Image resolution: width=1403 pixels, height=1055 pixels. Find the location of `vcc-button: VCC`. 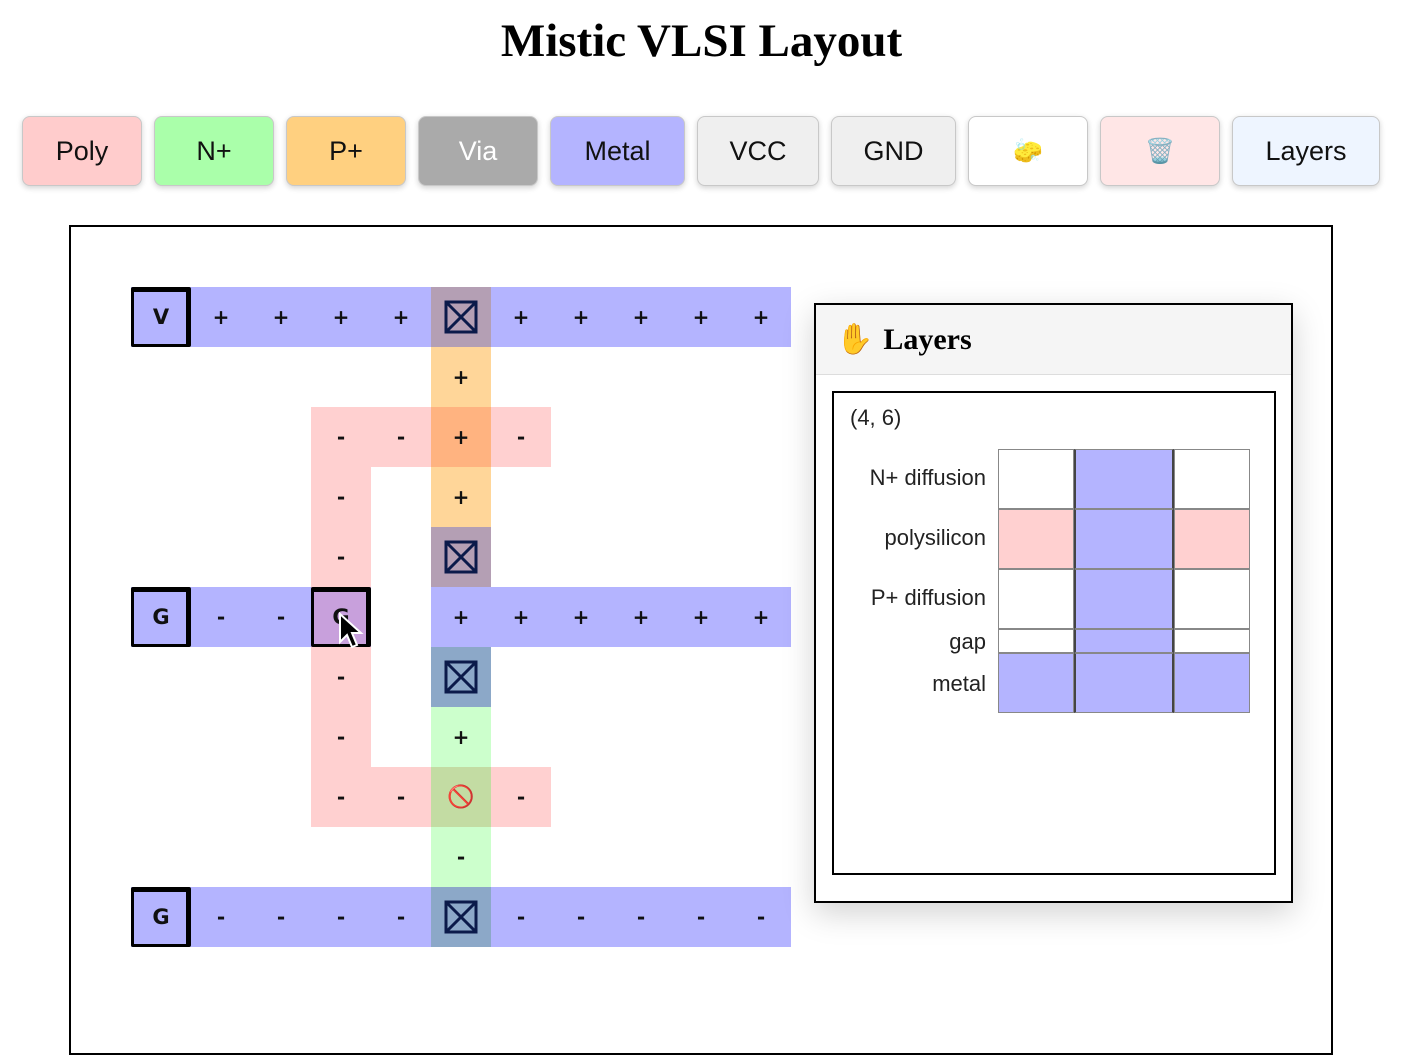

vcc-button: VCC is located at coordinates (758, 151).